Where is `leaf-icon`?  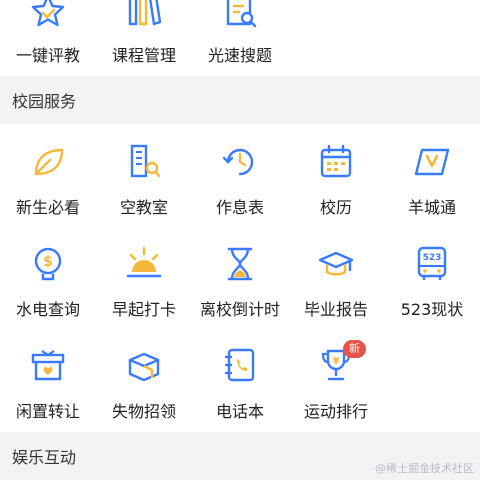 leaf-icon is located at coordinates (49, 162).